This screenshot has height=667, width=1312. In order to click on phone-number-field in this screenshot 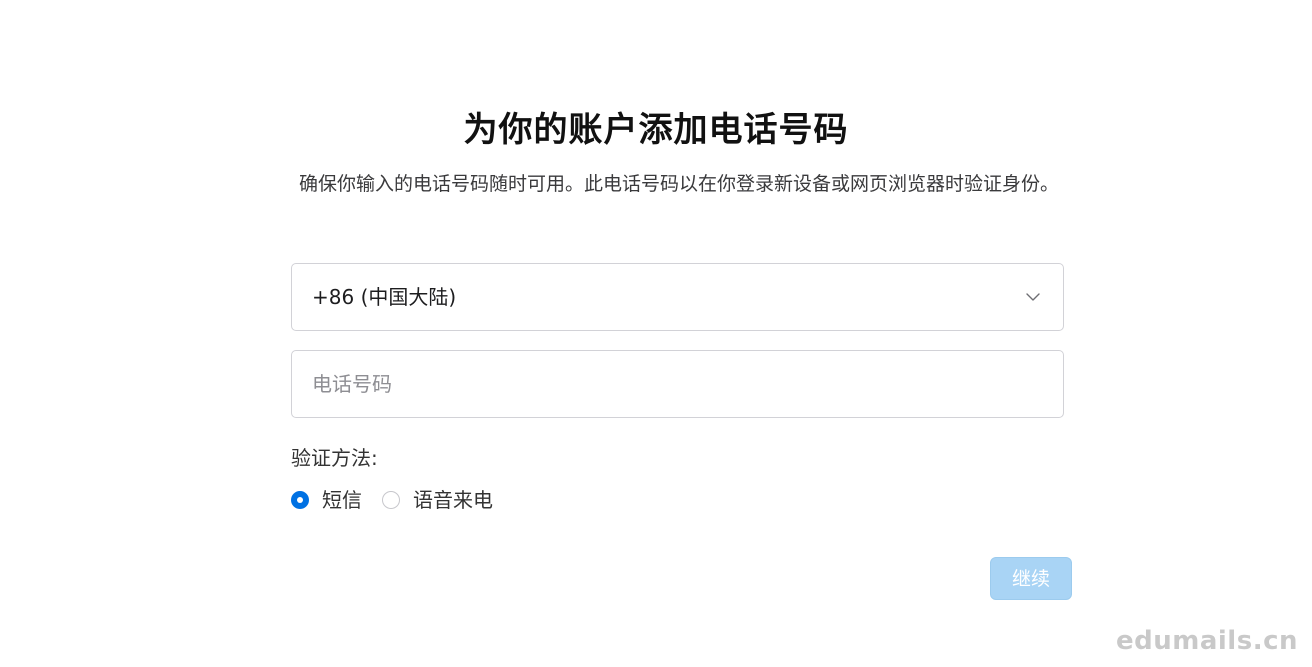, I will do `click(677, 384)`.